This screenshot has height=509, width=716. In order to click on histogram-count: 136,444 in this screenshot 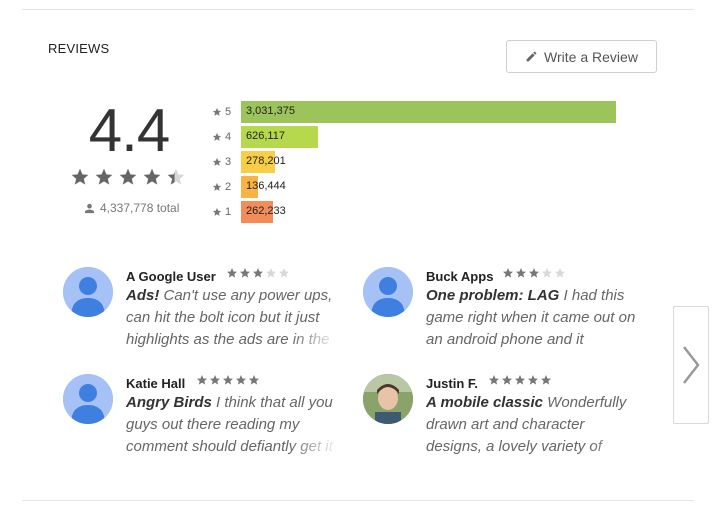, I will do `click(266, 186)`.